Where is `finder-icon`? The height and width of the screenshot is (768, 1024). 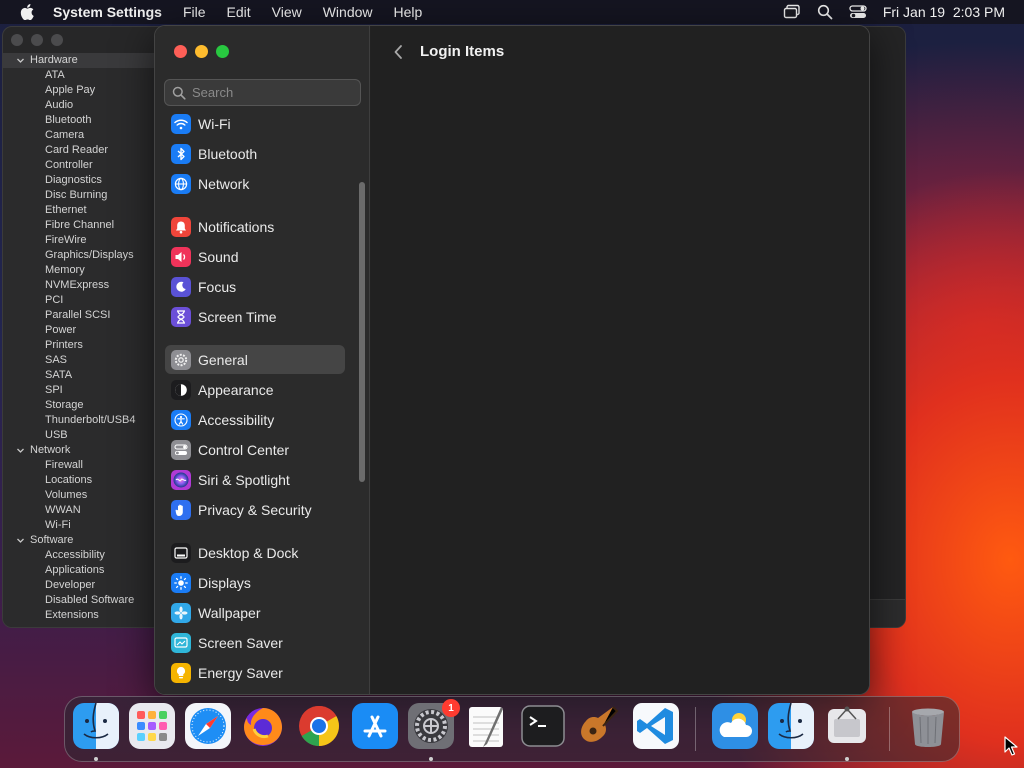 finder-icon is located at coordinates (791, 728).